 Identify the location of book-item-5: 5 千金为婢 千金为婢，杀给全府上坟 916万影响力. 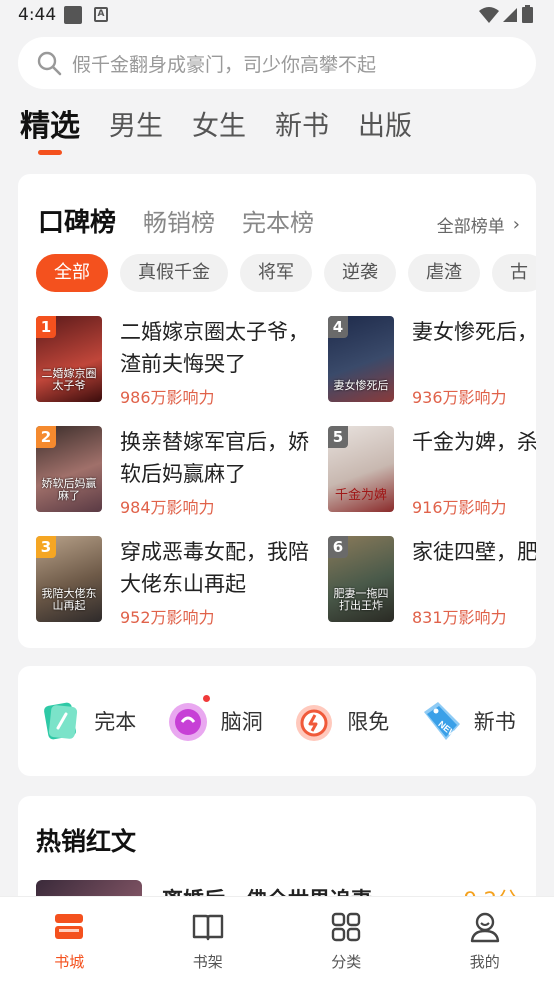
(432, 471).